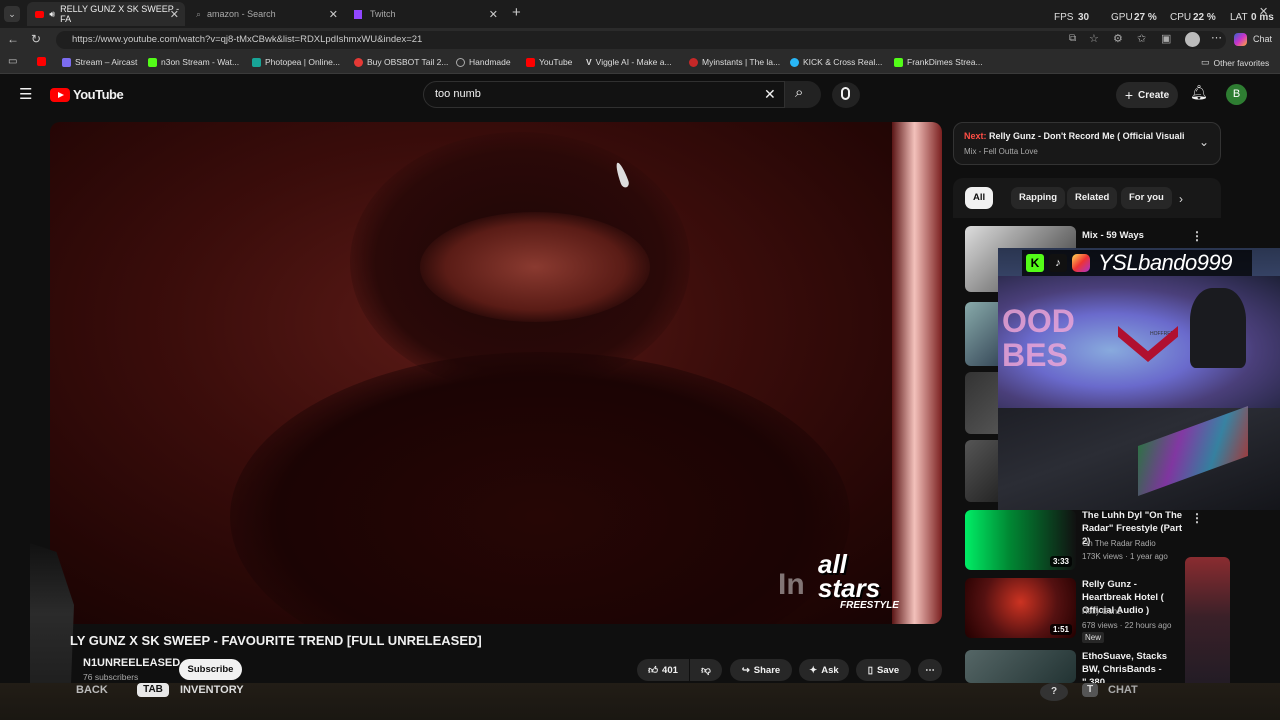 This screenshot has height=720, width=1280. Describe the element at coordinates (930, 670) in the screenshot. I see `more-actions-button: ⋯` at that location.